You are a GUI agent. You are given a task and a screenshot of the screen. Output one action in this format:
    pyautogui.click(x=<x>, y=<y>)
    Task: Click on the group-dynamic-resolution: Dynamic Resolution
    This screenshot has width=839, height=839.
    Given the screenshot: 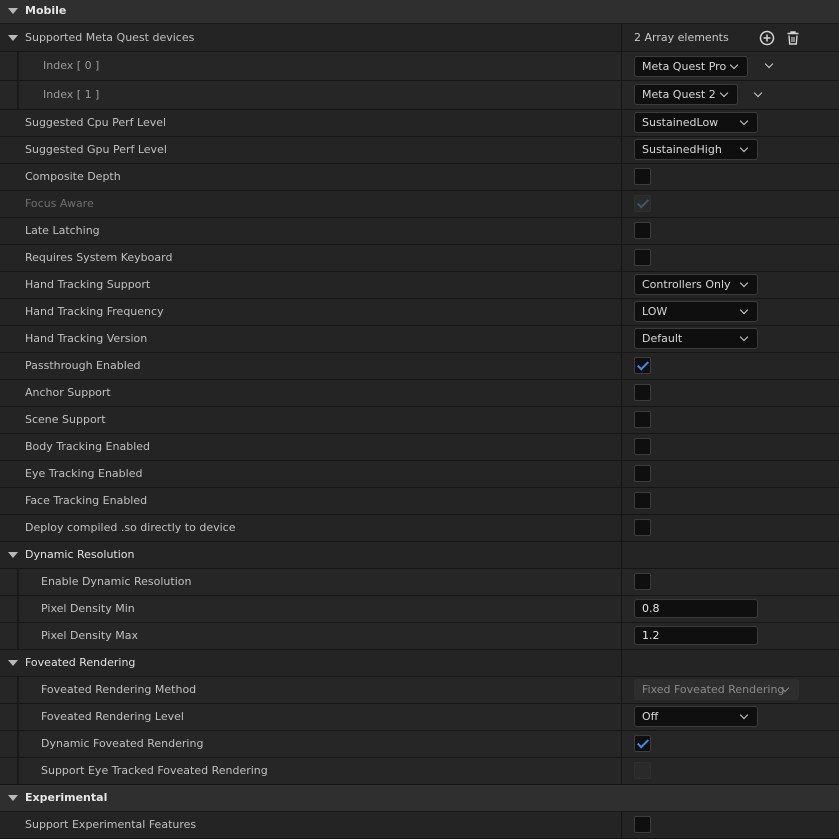 What is the action you would take?
    pyautogui.click(x=419, y=555)
    